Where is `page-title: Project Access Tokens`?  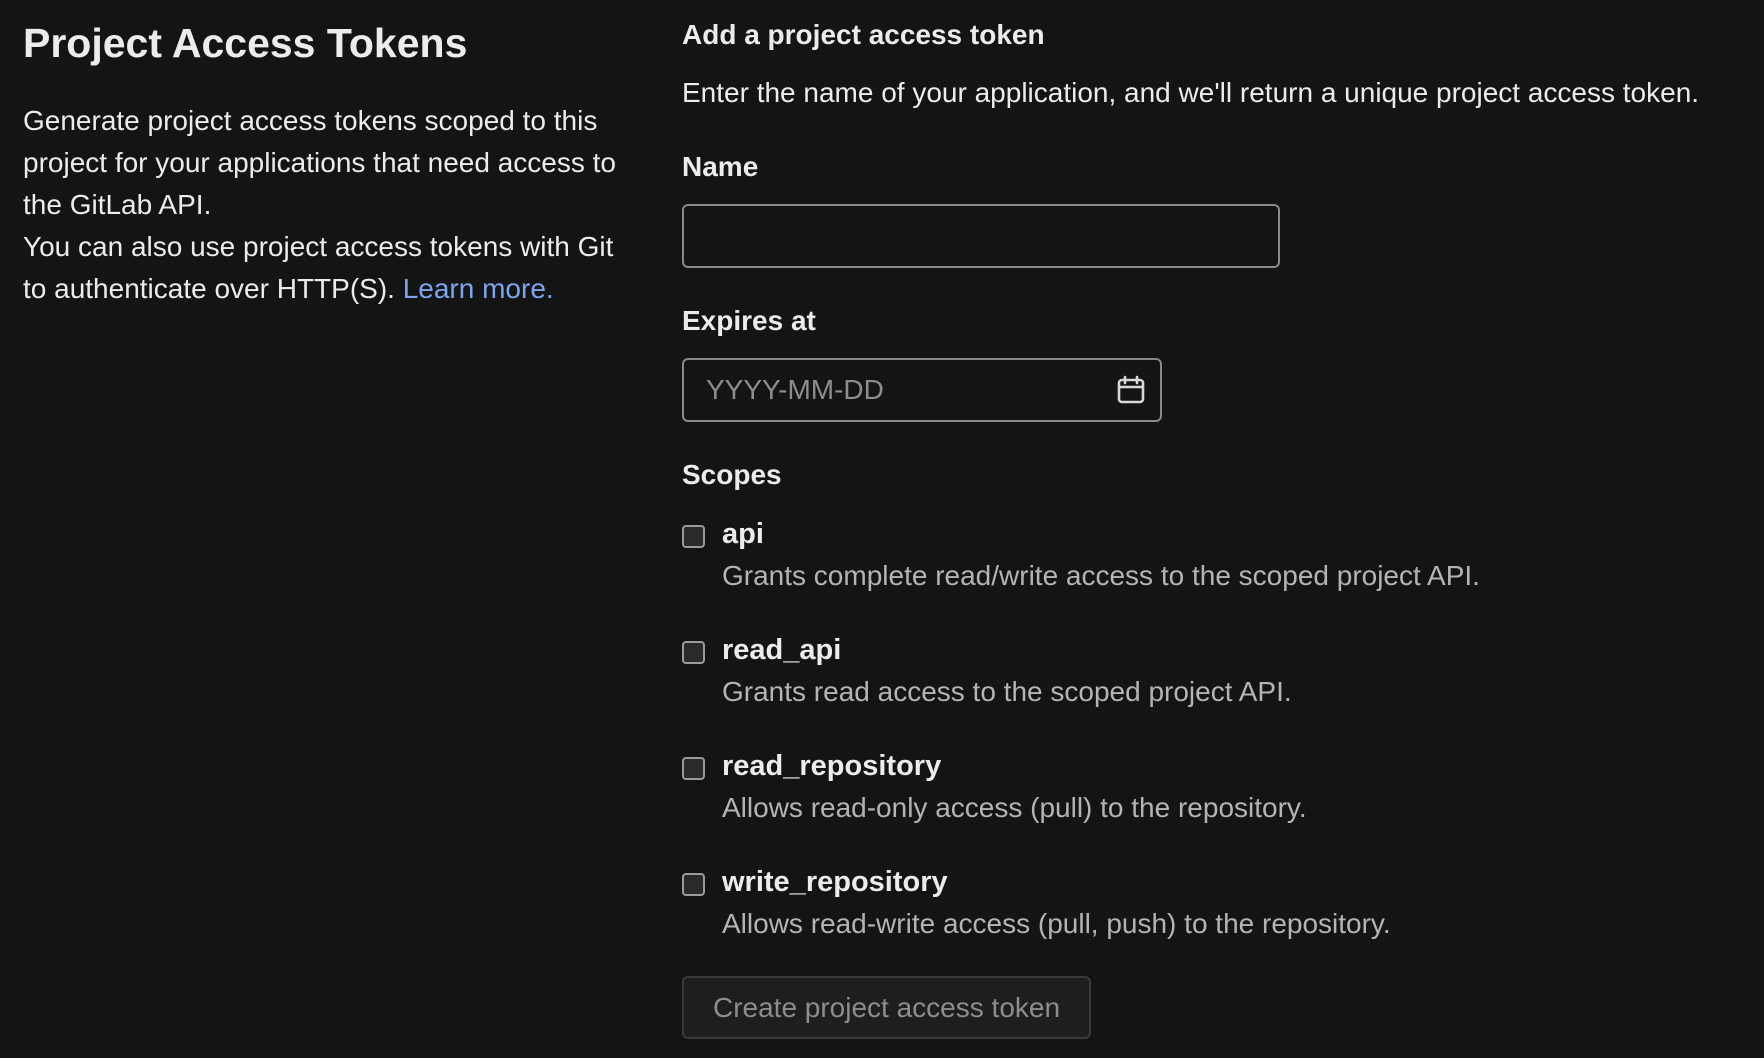 page-title: Project Access Tokens is located at coordinates (245, 43).